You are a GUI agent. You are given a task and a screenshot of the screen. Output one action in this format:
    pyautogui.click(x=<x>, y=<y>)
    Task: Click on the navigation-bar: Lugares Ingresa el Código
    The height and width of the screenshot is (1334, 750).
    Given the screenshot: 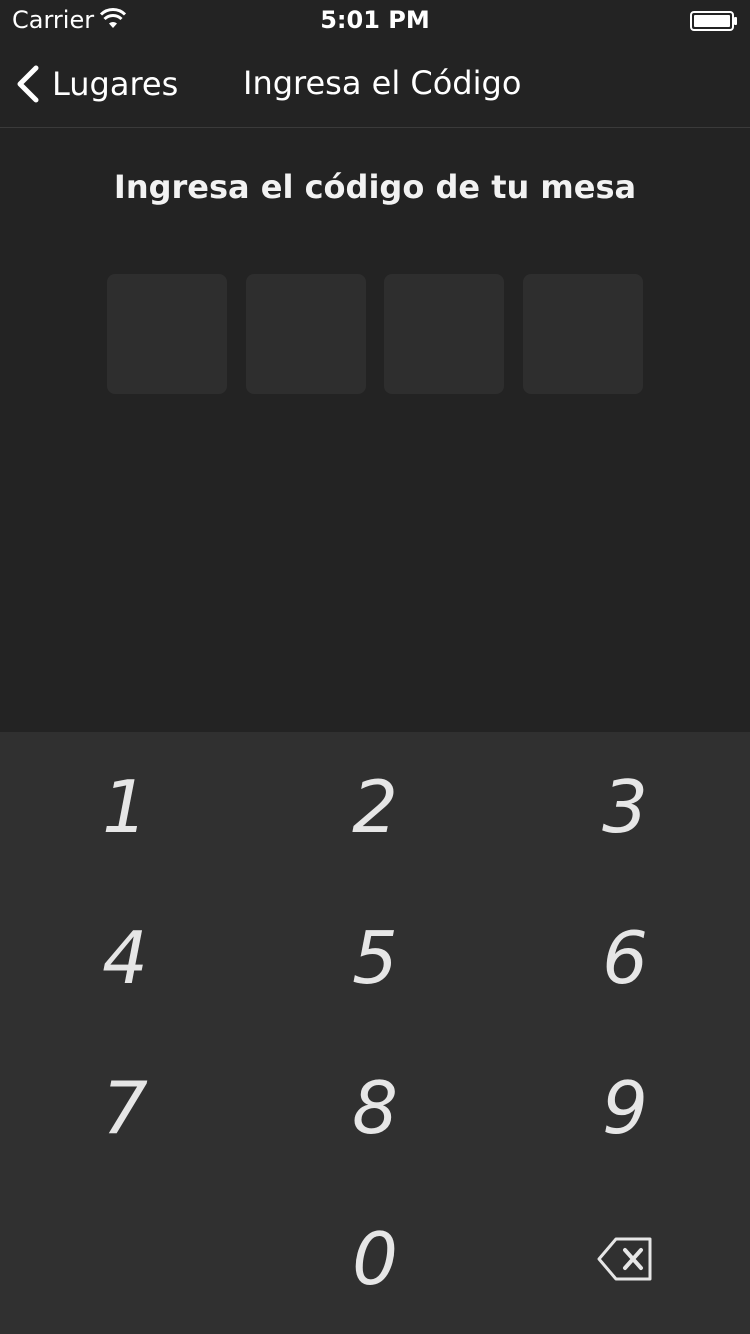 What is the action you would take?
    pyautogui.click(x=375, y=84)
    